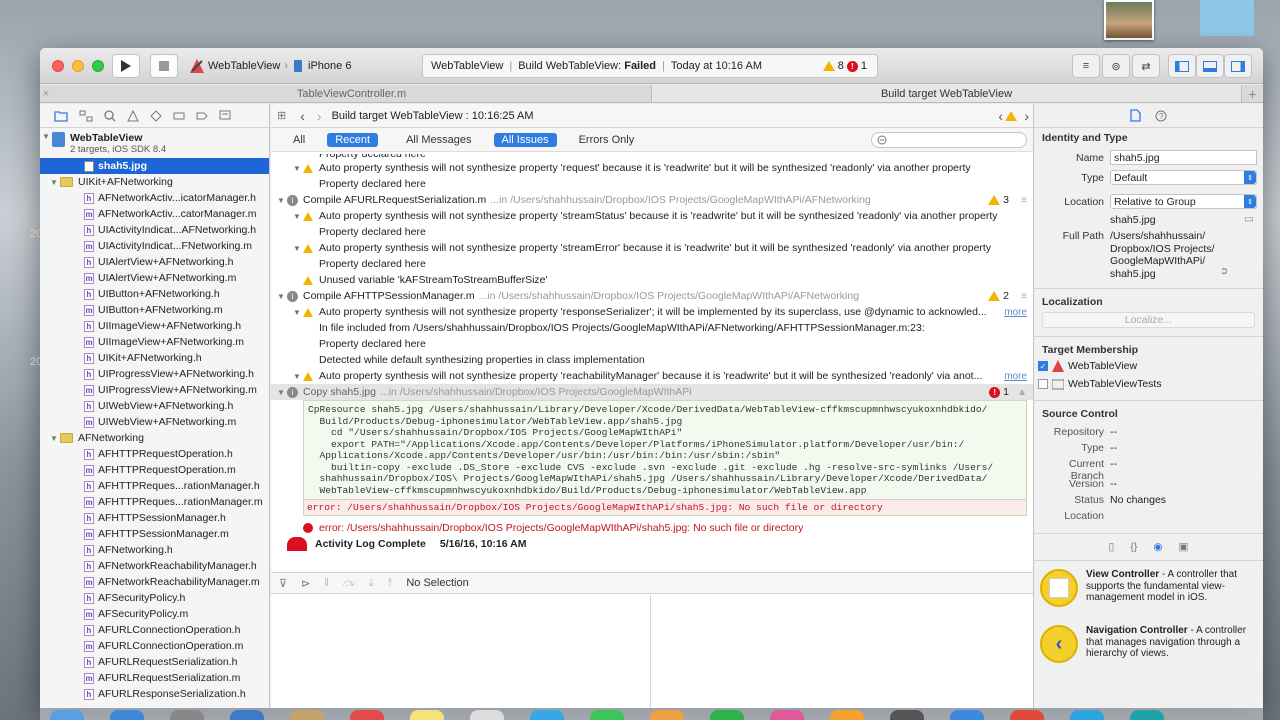 This screenshot has width=1280, height=720. I want to click on file-row: h UIActivityIndicat...AFNetworking.h, so click(154, 230).